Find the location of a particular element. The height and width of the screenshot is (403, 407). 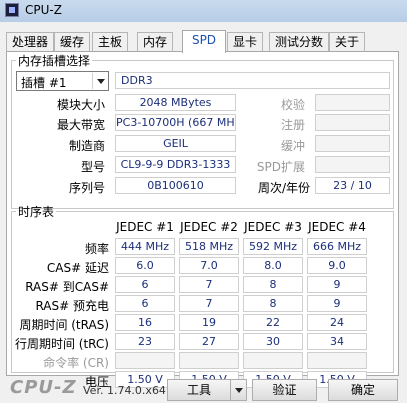

jedec-3-header: JEDEC #3 is located at coordinates (273, 227).